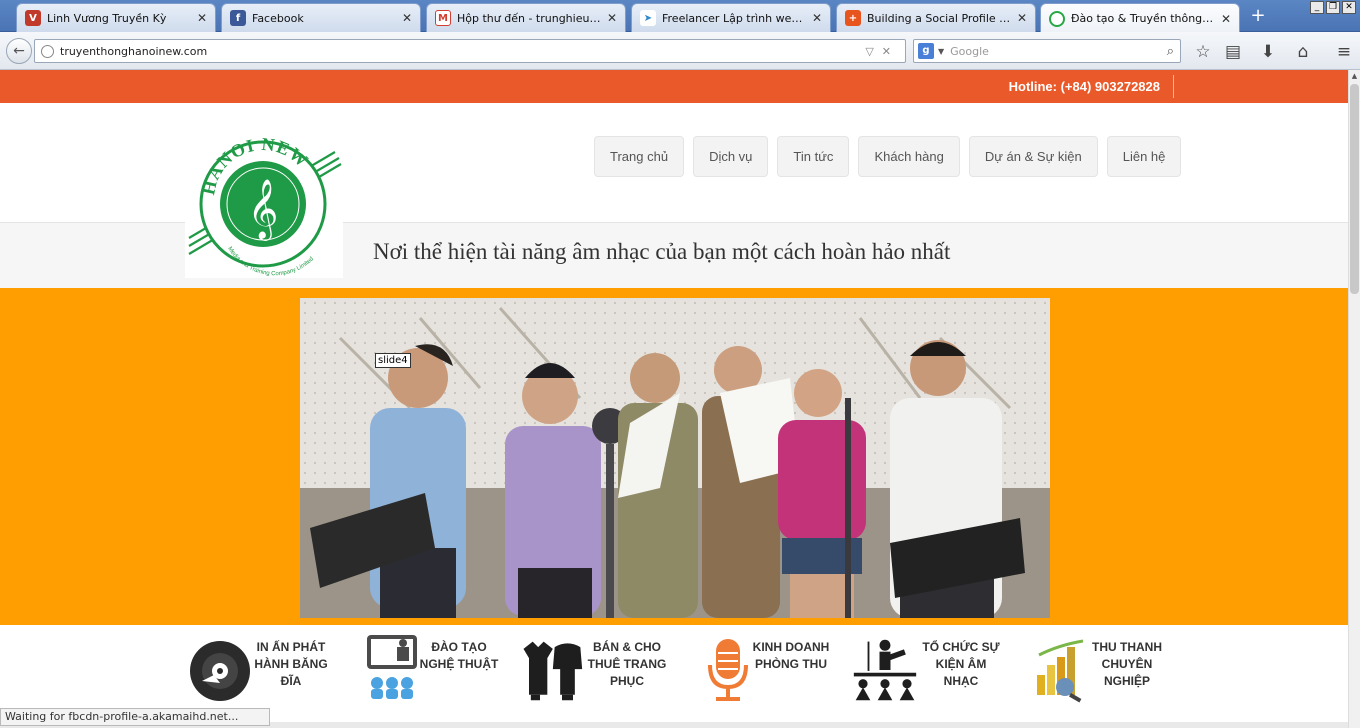 Image resolution: width=1360 pixels, height=728 pixels. Describe the element at coordinates (1268, 52) in the screenshot. I see `download-icon: ⬇` at that location.